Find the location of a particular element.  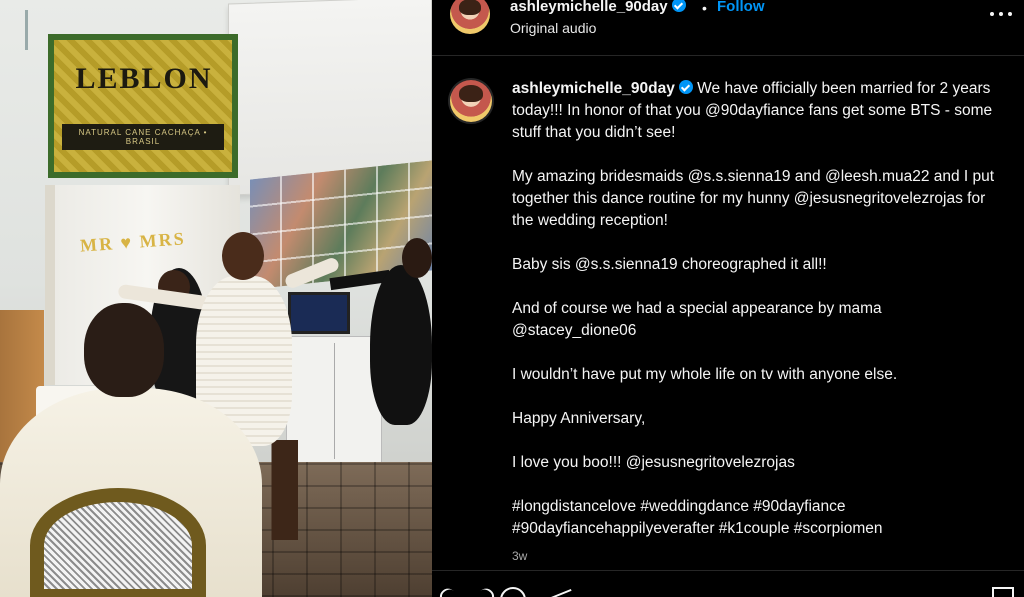

follow-button: Follow is located at coordinates (741, 7).